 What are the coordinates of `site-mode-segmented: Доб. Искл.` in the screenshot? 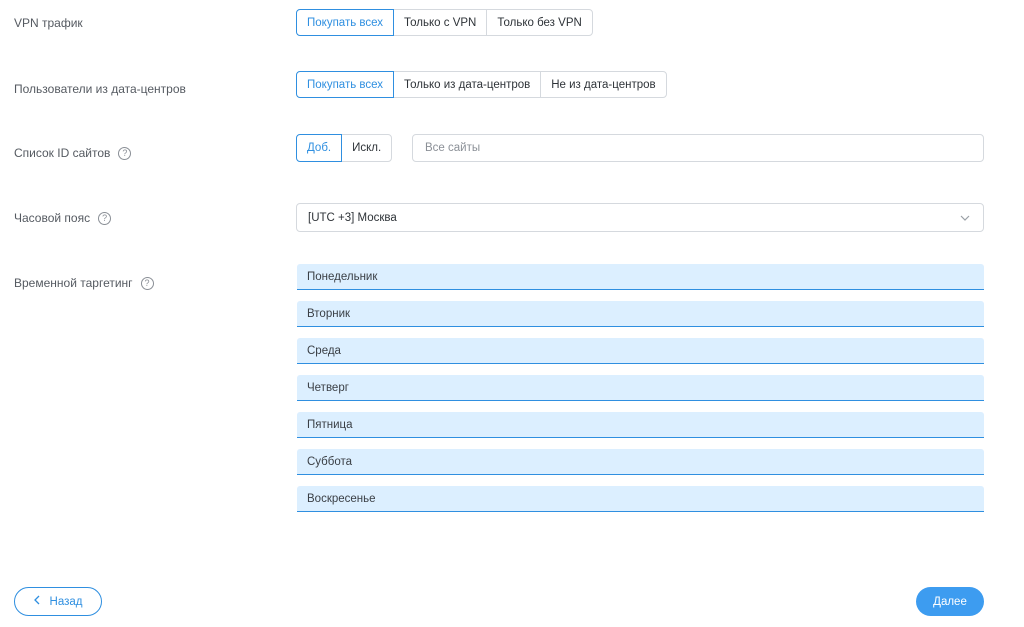 It's located at (344, 148).